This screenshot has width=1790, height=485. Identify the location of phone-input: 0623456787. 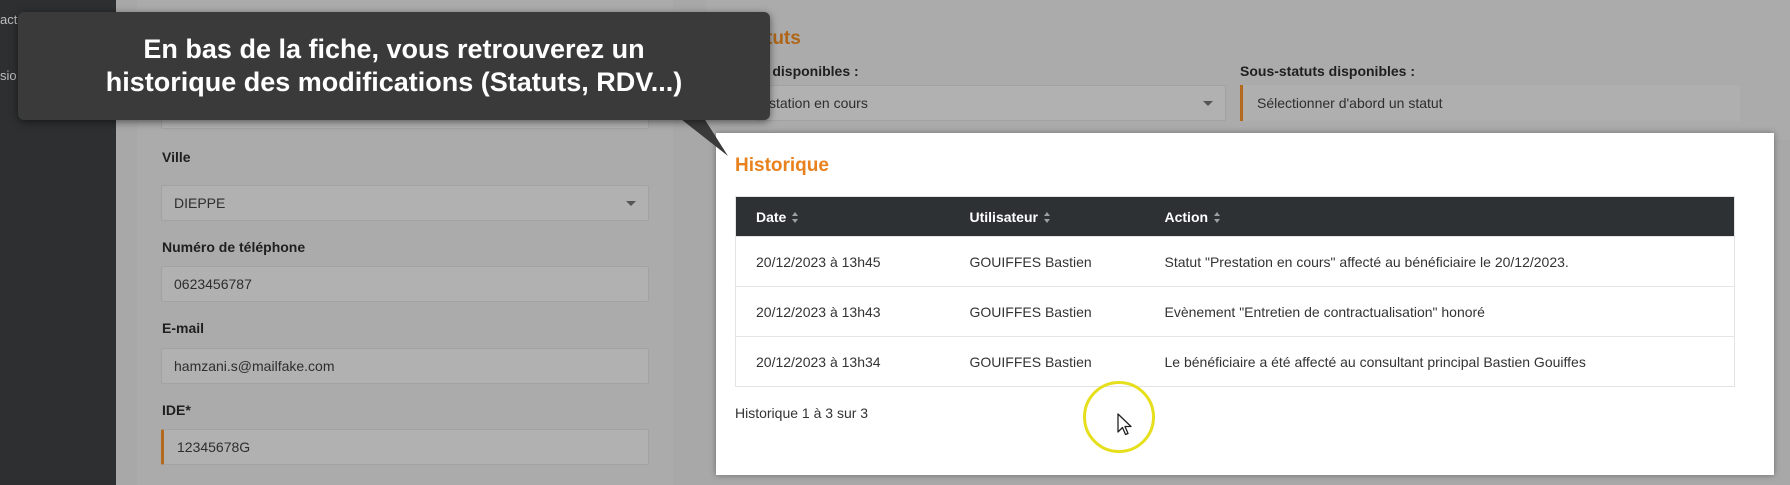
(405, 284).